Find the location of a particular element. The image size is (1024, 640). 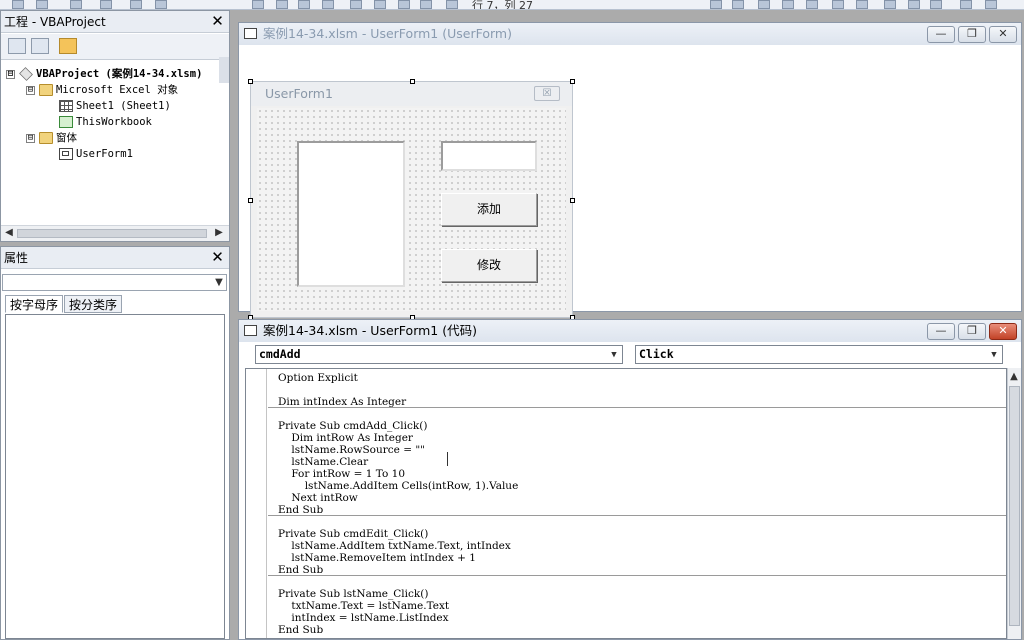

indent-icon is located at coordinates (716, 4).